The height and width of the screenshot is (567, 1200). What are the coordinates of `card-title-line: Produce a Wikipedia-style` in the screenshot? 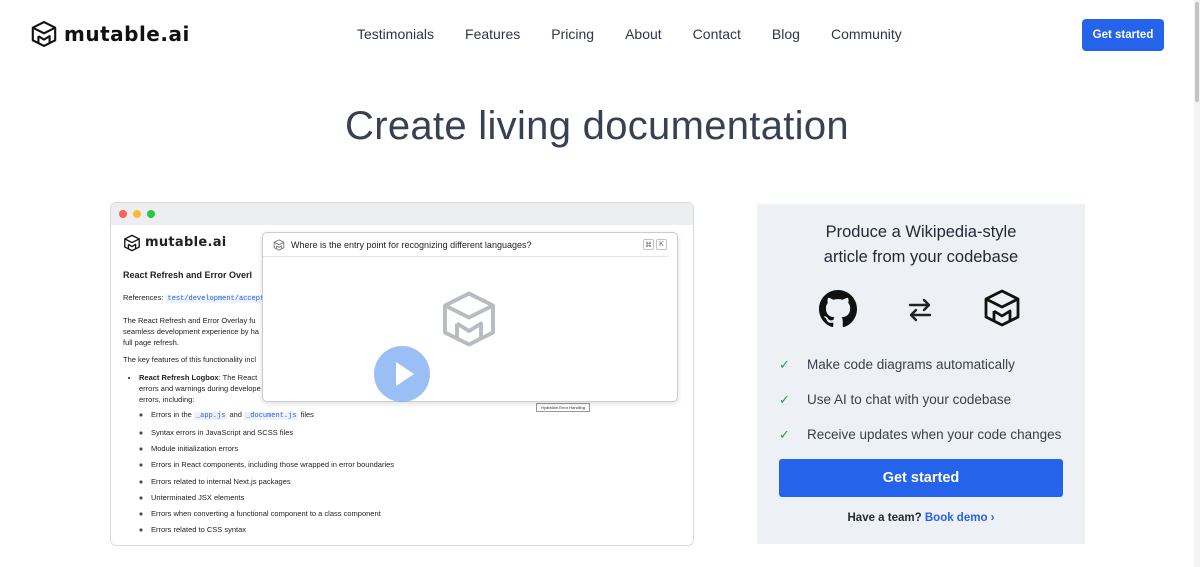 It's located at (921, 232).